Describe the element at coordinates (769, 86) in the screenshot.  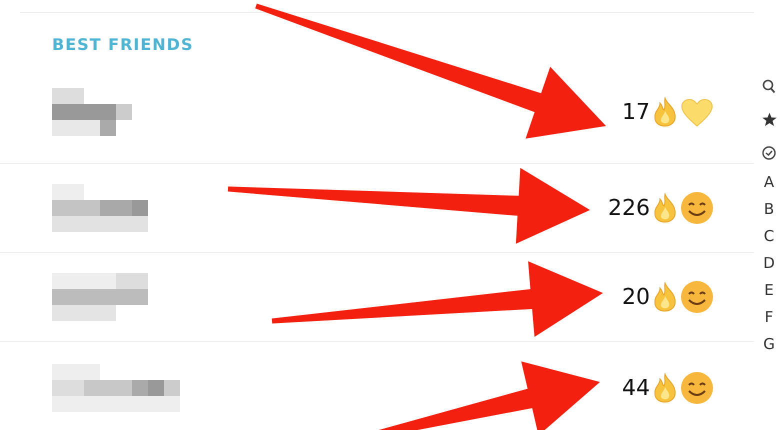
I see `search-icon` at that location.